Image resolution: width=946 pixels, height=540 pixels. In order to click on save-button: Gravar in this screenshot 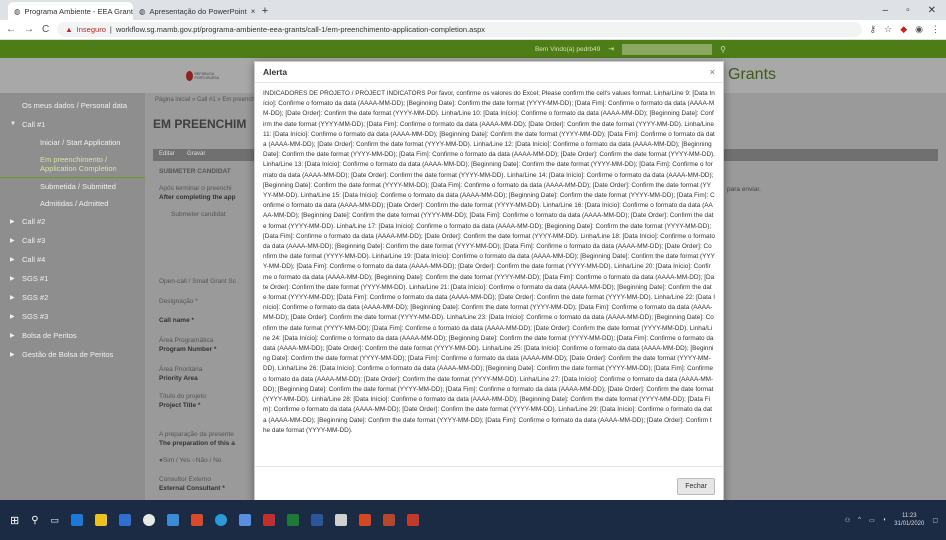, I will do `click(196, 154)`.